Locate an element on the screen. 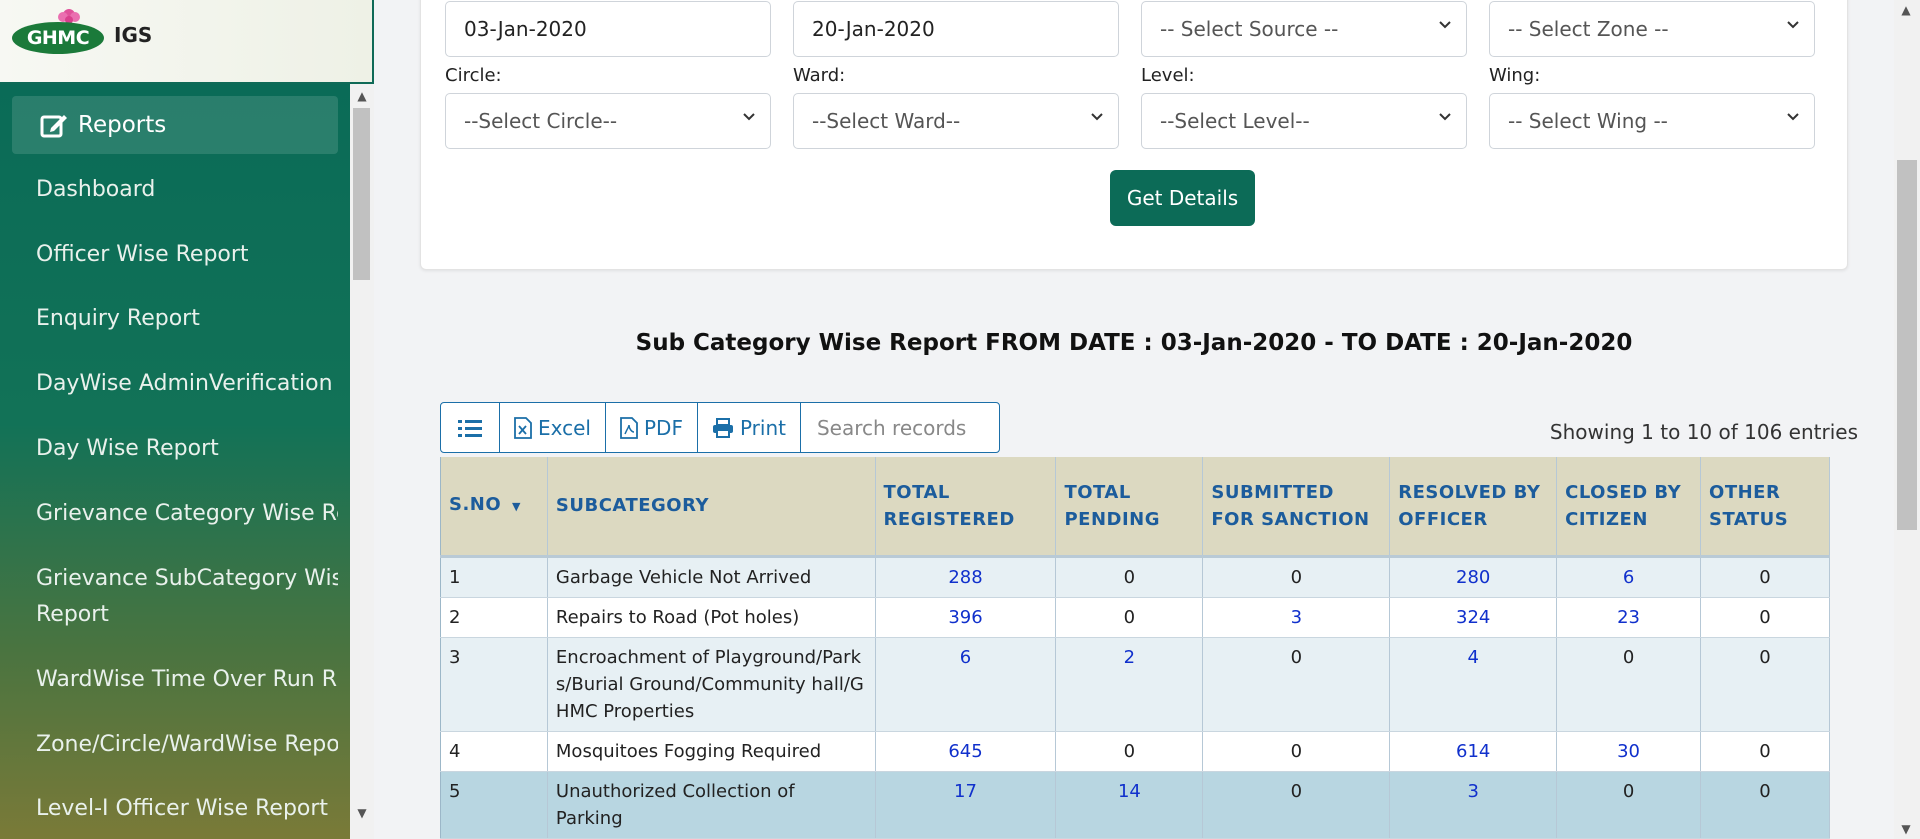 Image resolution: width=1920 pixels, height=839 pixels. cell-subcategory: Garbage Vehicle Not Arrived is located at coordinates (711, 577).